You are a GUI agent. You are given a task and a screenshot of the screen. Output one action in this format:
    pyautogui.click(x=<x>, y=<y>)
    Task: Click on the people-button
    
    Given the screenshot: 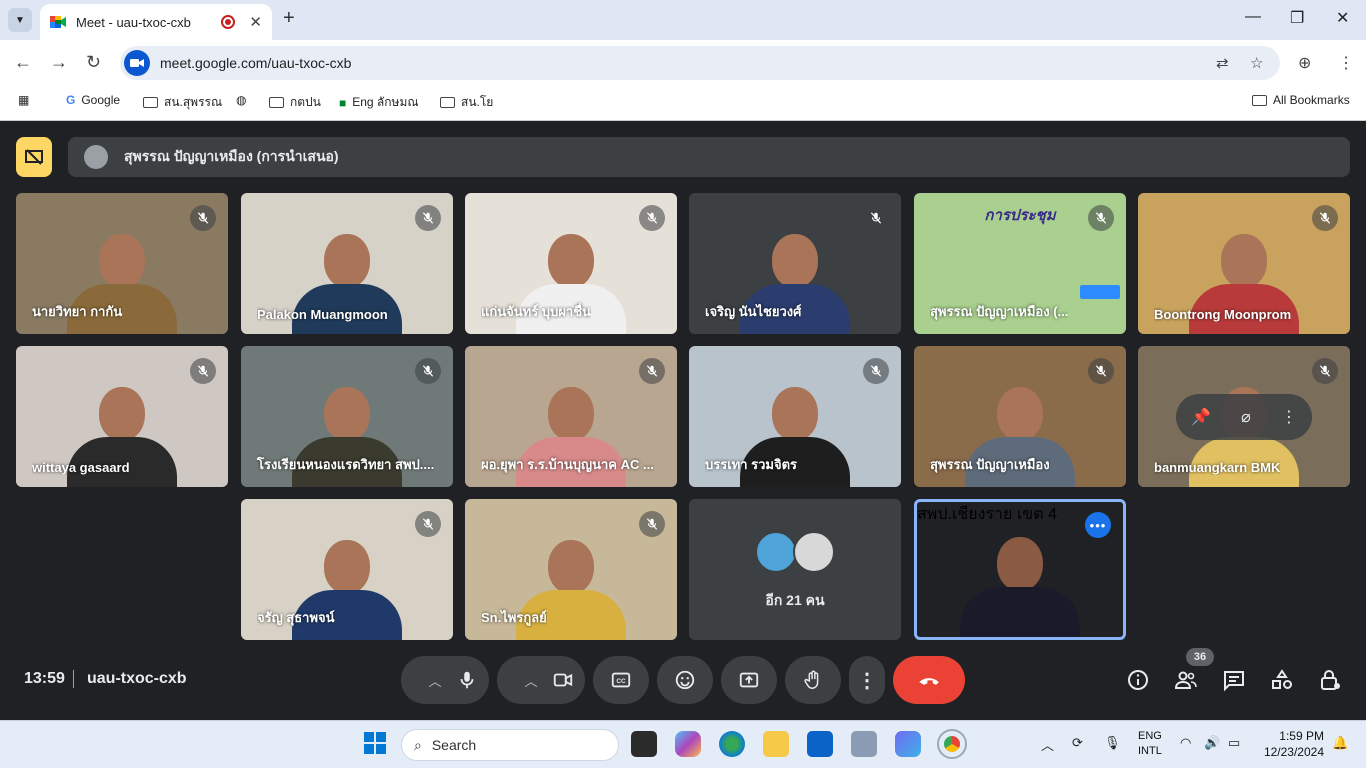 What is the action you would take?
    pyautogui.click(x=1186, y=682)
    